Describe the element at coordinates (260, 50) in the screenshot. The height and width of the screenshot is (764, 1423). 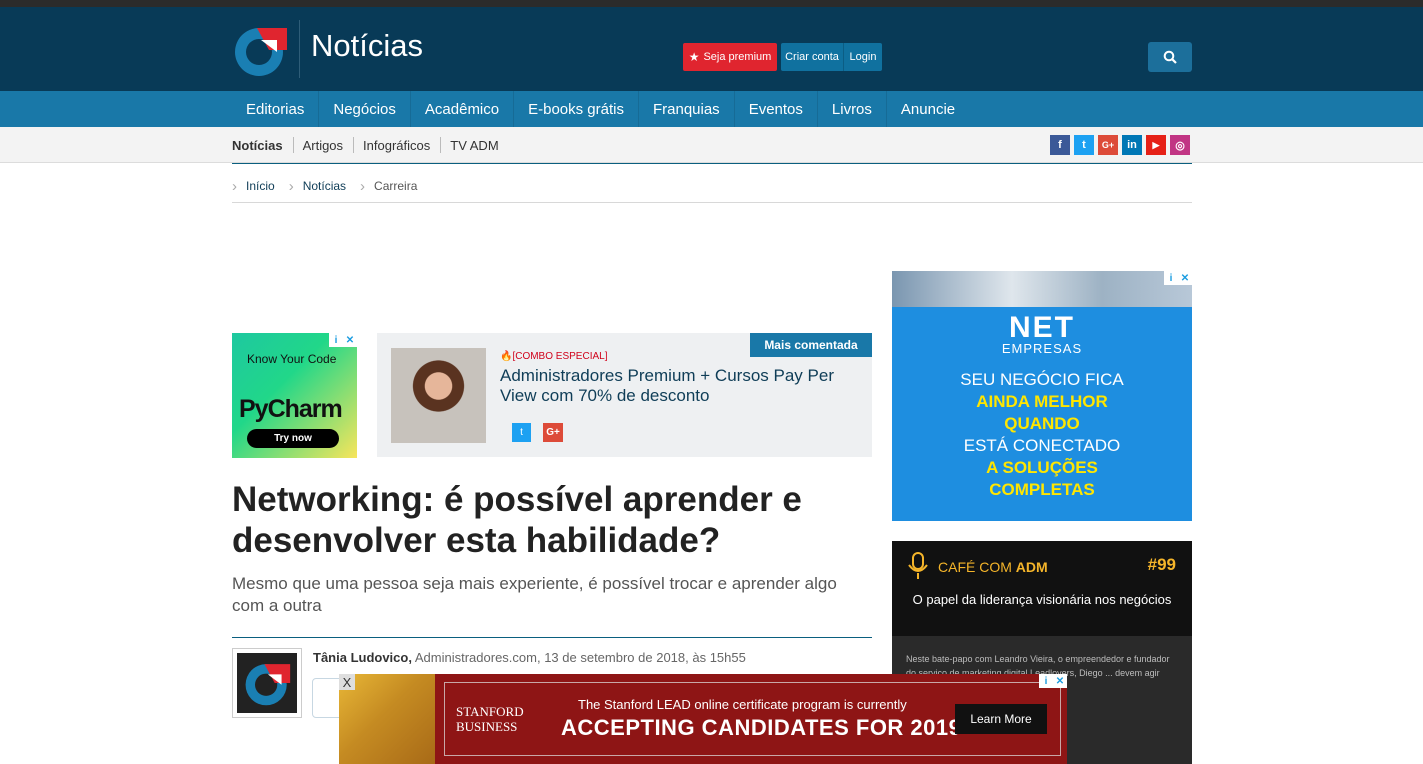
I see `site-logo` at that location.